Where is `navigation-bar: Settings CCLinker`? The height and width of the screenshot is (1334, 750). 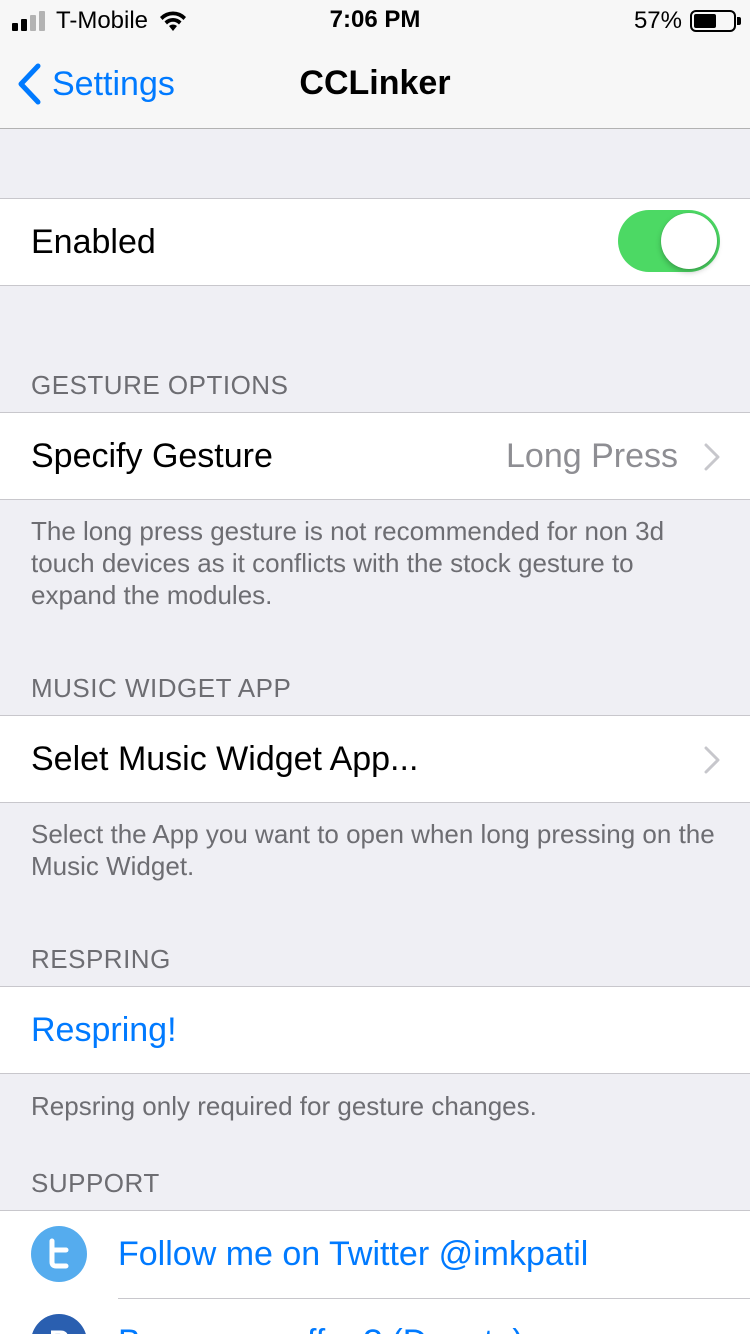 navigation-bar: Settings CCLinker is located at coordinates (375, 85).